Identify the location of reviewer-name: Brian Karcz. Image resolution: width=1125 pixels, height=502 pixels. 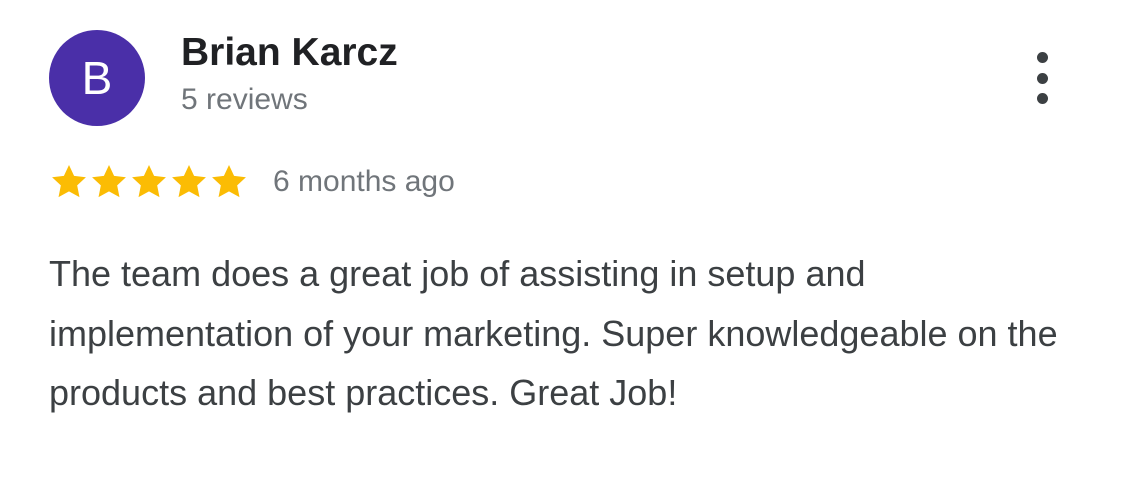
(289, 53).